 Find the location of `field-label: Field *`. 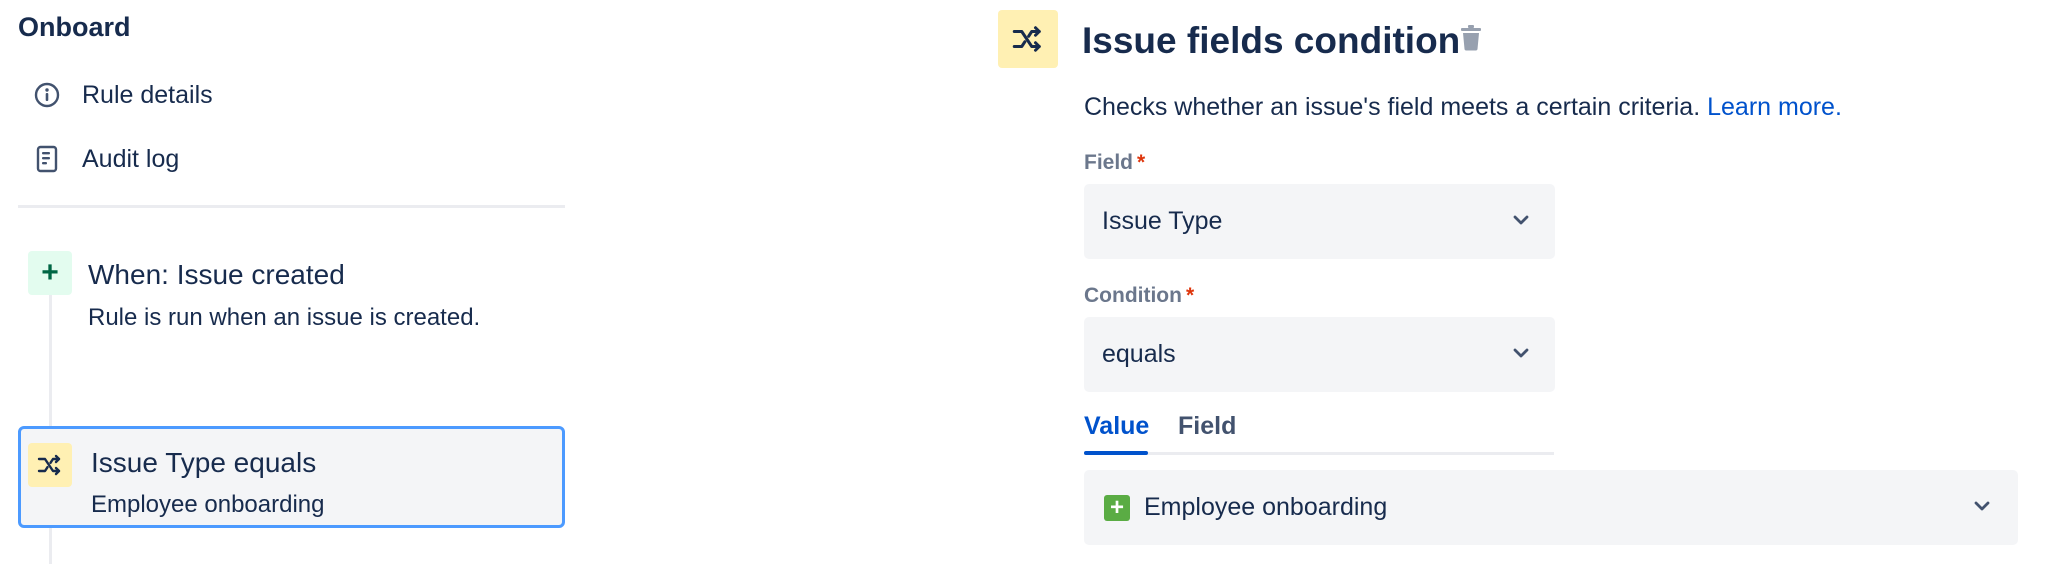

field-label: Field * is located at coordinates (1114, 163).